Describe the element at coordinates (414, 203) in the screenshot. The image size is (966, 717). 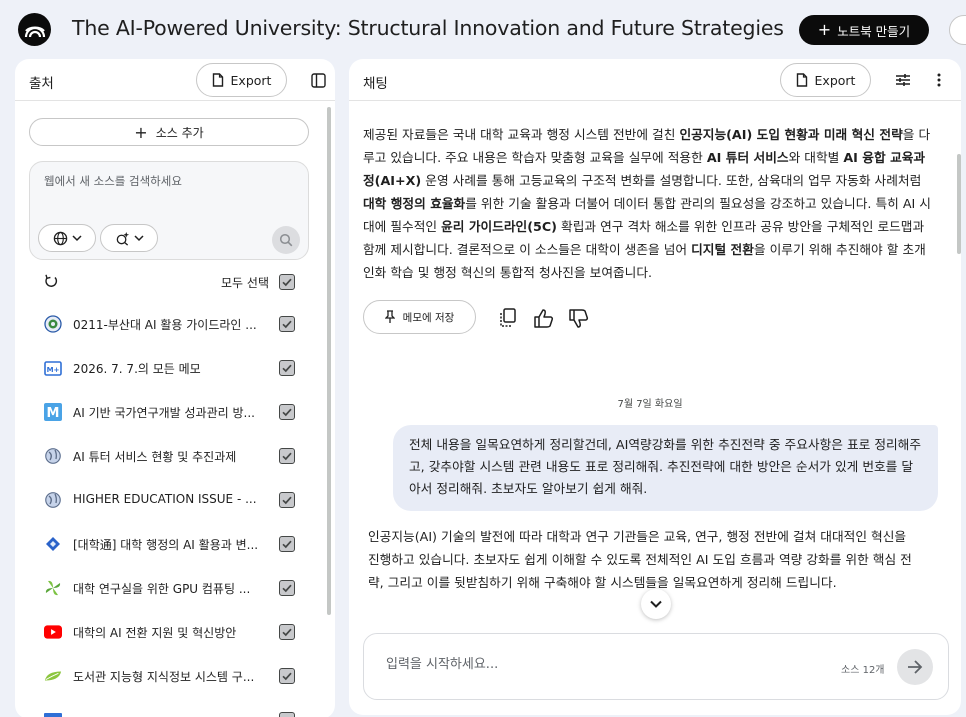
I see `summary-highlight: 대학 행정의 효율화` at that location.